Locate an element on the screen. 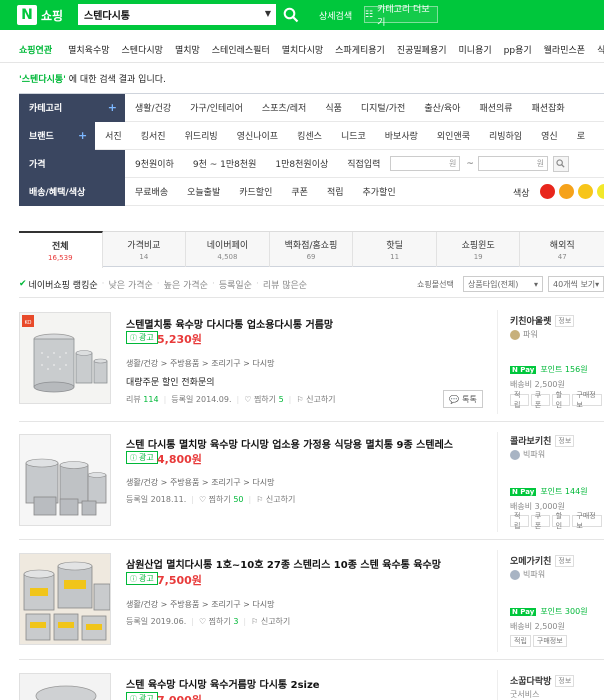 Image resolution: width=604 pixels, height=700 pixels. related-item: 멸치망 is located at coordinates (187, 49).